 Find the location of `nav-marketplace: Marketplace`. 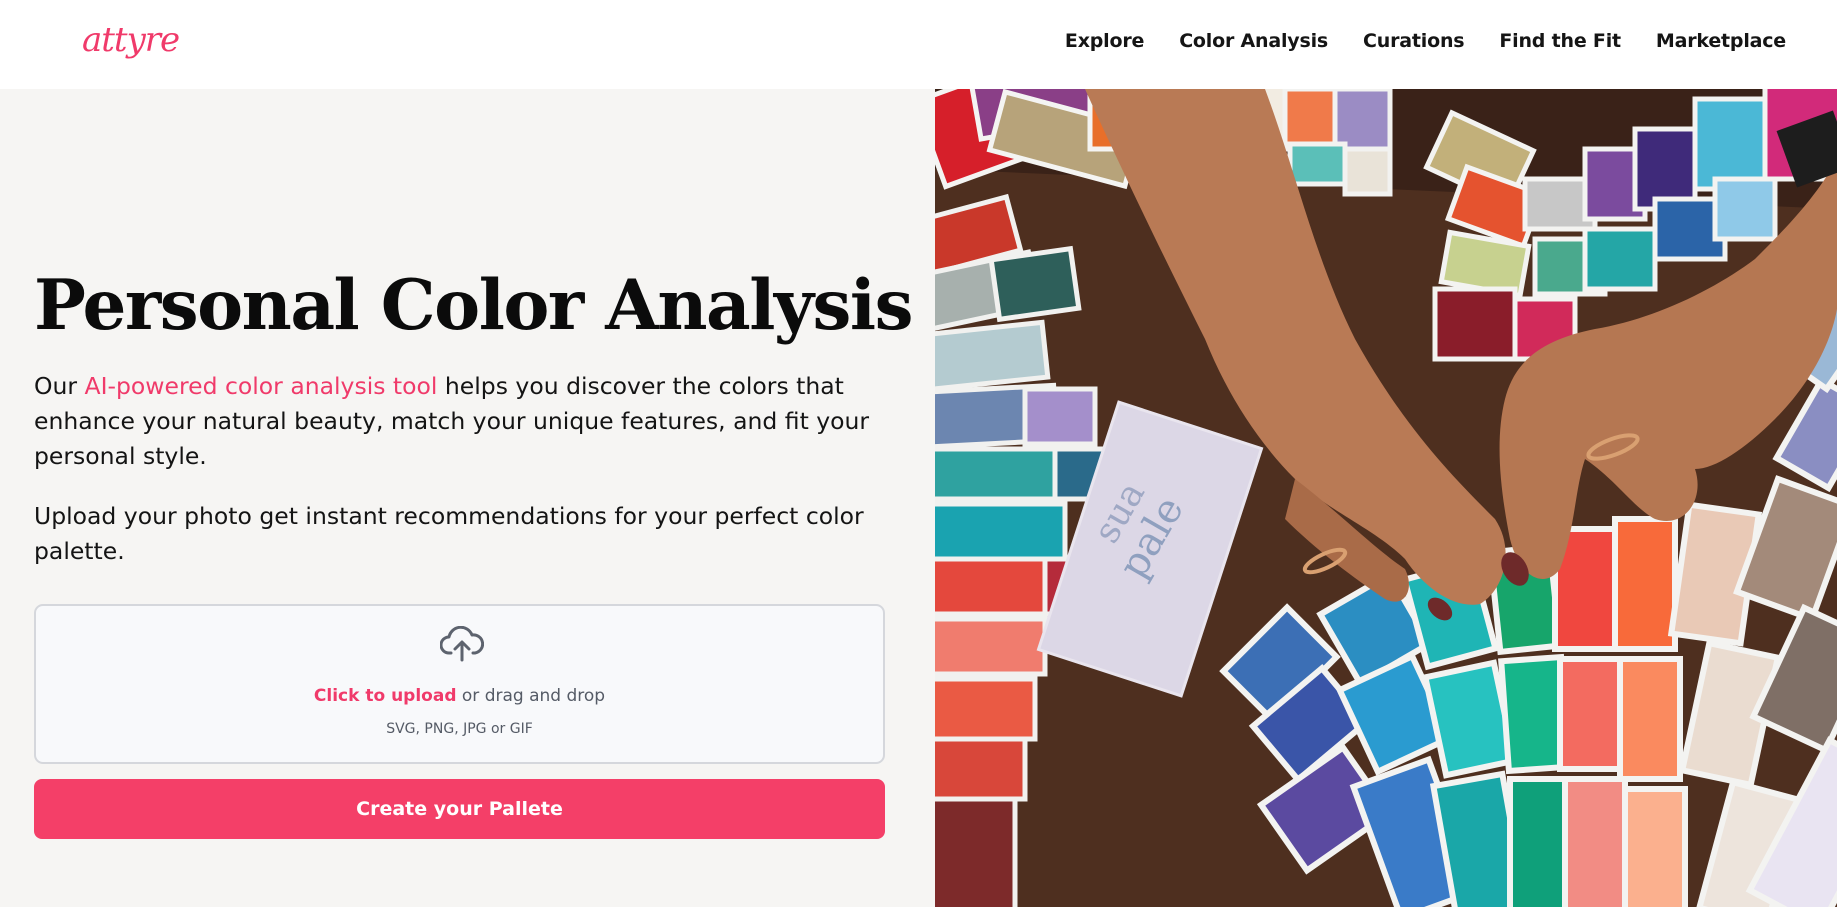

nav-marketplace: Marketplace is located at coordinates (1721, 41).